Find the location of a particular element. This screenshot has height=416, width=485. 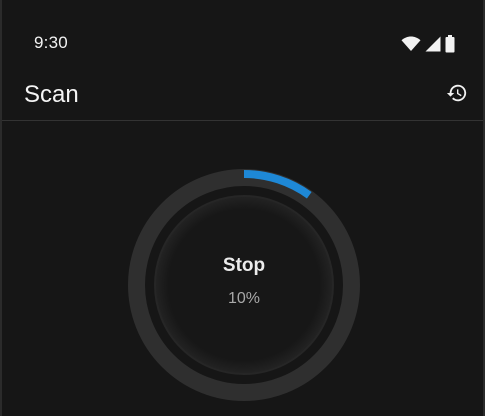

app-bar: Scan is located at coordinates (242, 100).